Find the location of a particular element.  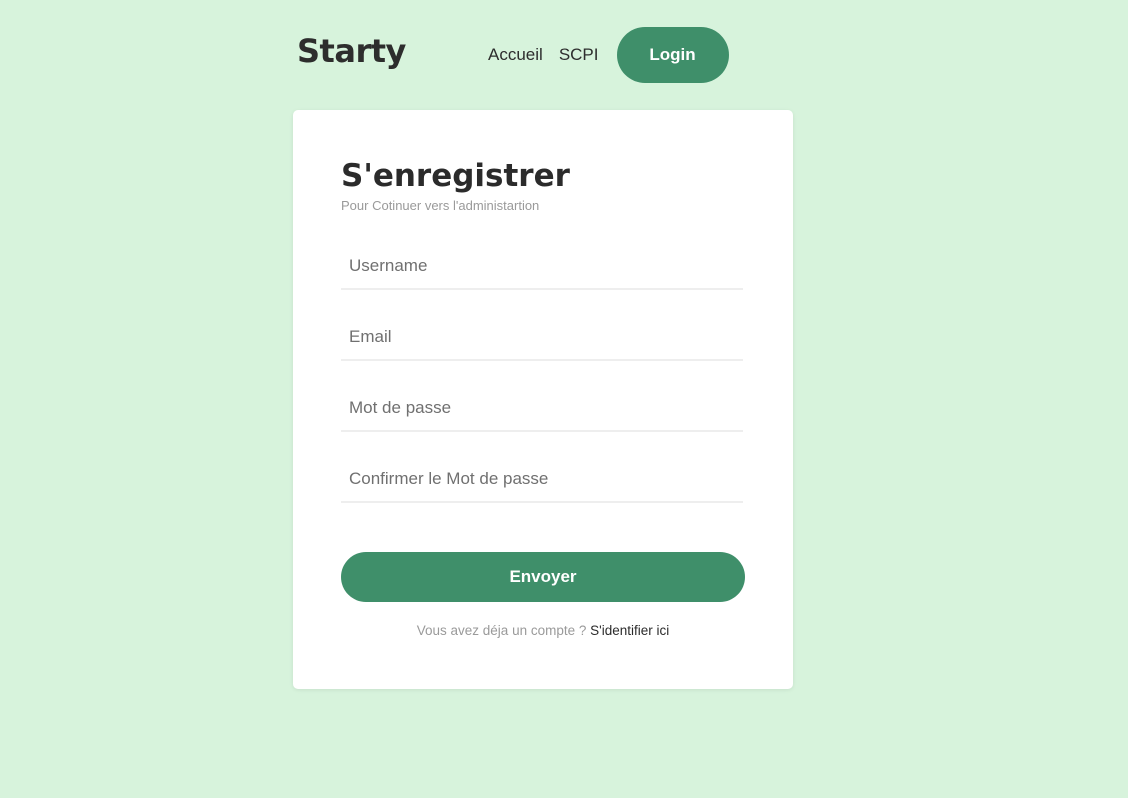

nav-link-accueil: Accueil is located at coordinates (515, 55).